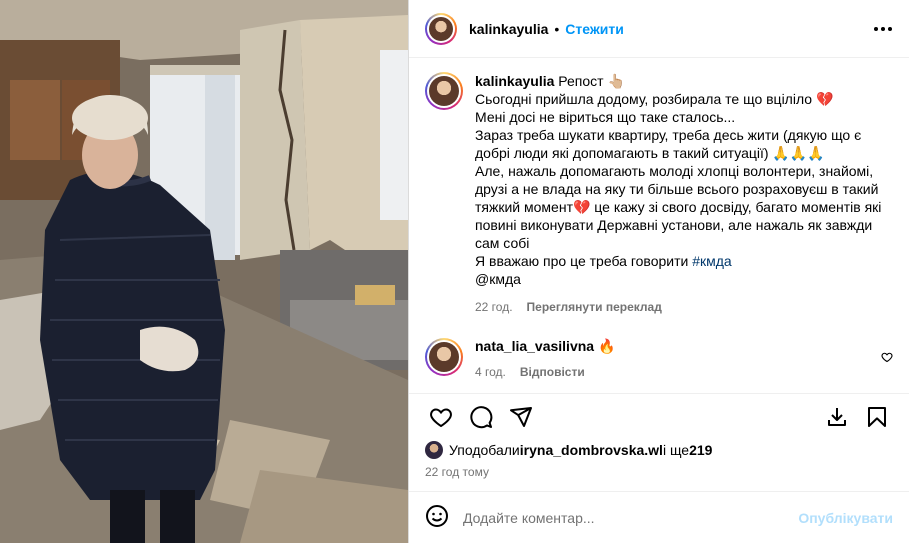 This screenshot has height=543, width=909. Describe the element at coordinates (700, 450) in the screenshot. I see `likes-count: 219` at that location.